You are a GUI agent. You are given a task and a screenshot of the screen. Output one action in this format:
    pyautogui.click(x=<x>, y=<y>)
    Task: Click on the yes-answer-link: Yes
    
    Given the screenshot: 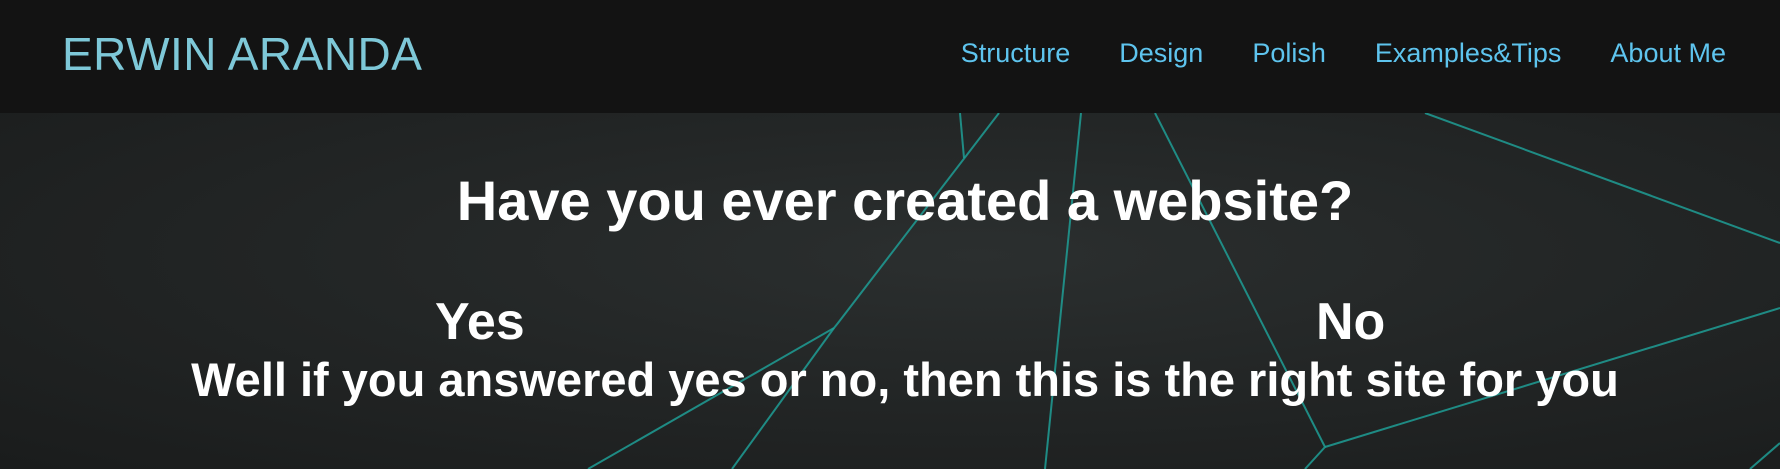 What is the action you would take?
    pyautogui.click(x=480, y=322)
    